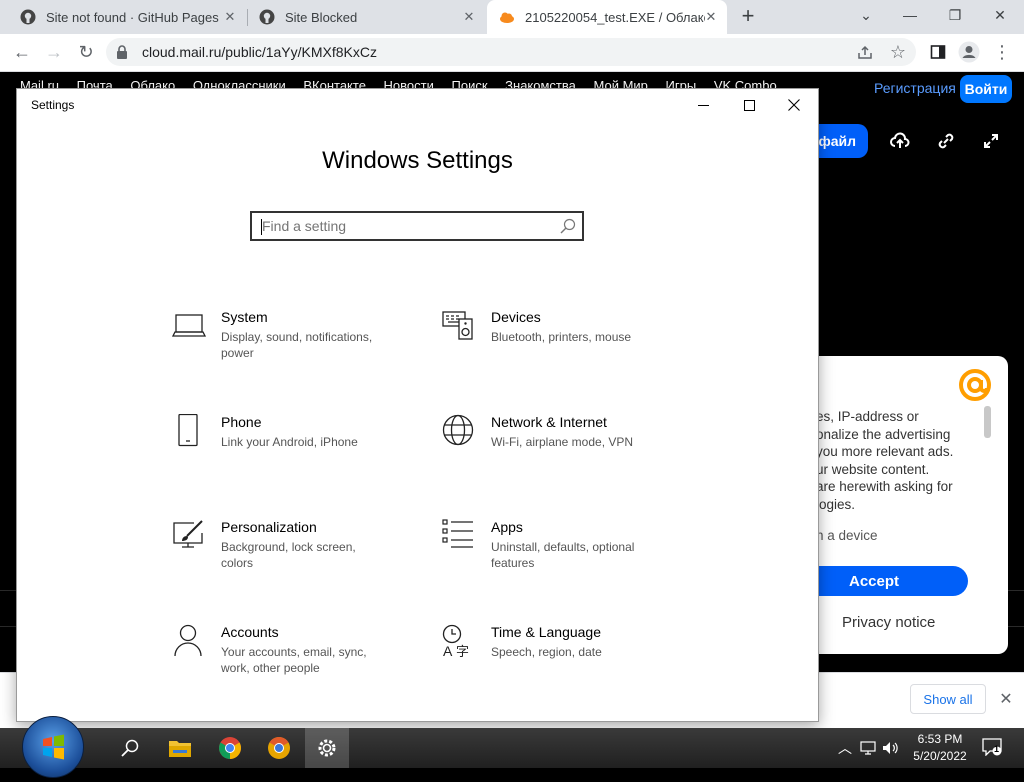  I want to click on profile-icon, so click(969, 52).